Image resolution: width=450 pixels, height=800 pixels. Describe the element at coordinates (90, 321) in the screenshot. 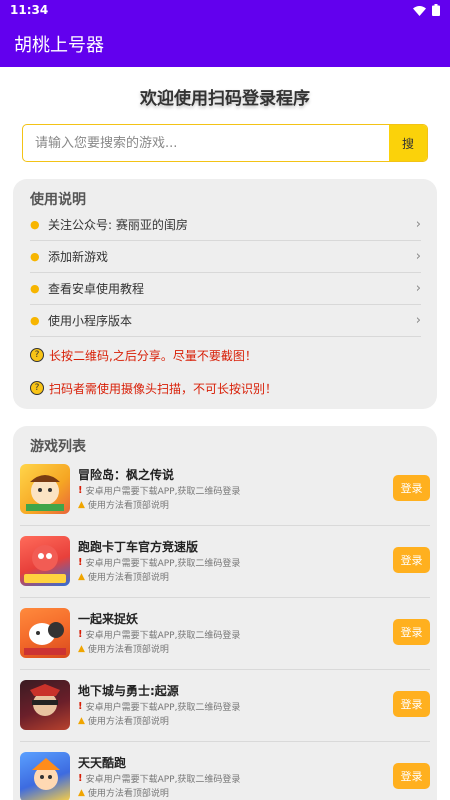

I see `instruction-label: 使用小程序版本` at that location.